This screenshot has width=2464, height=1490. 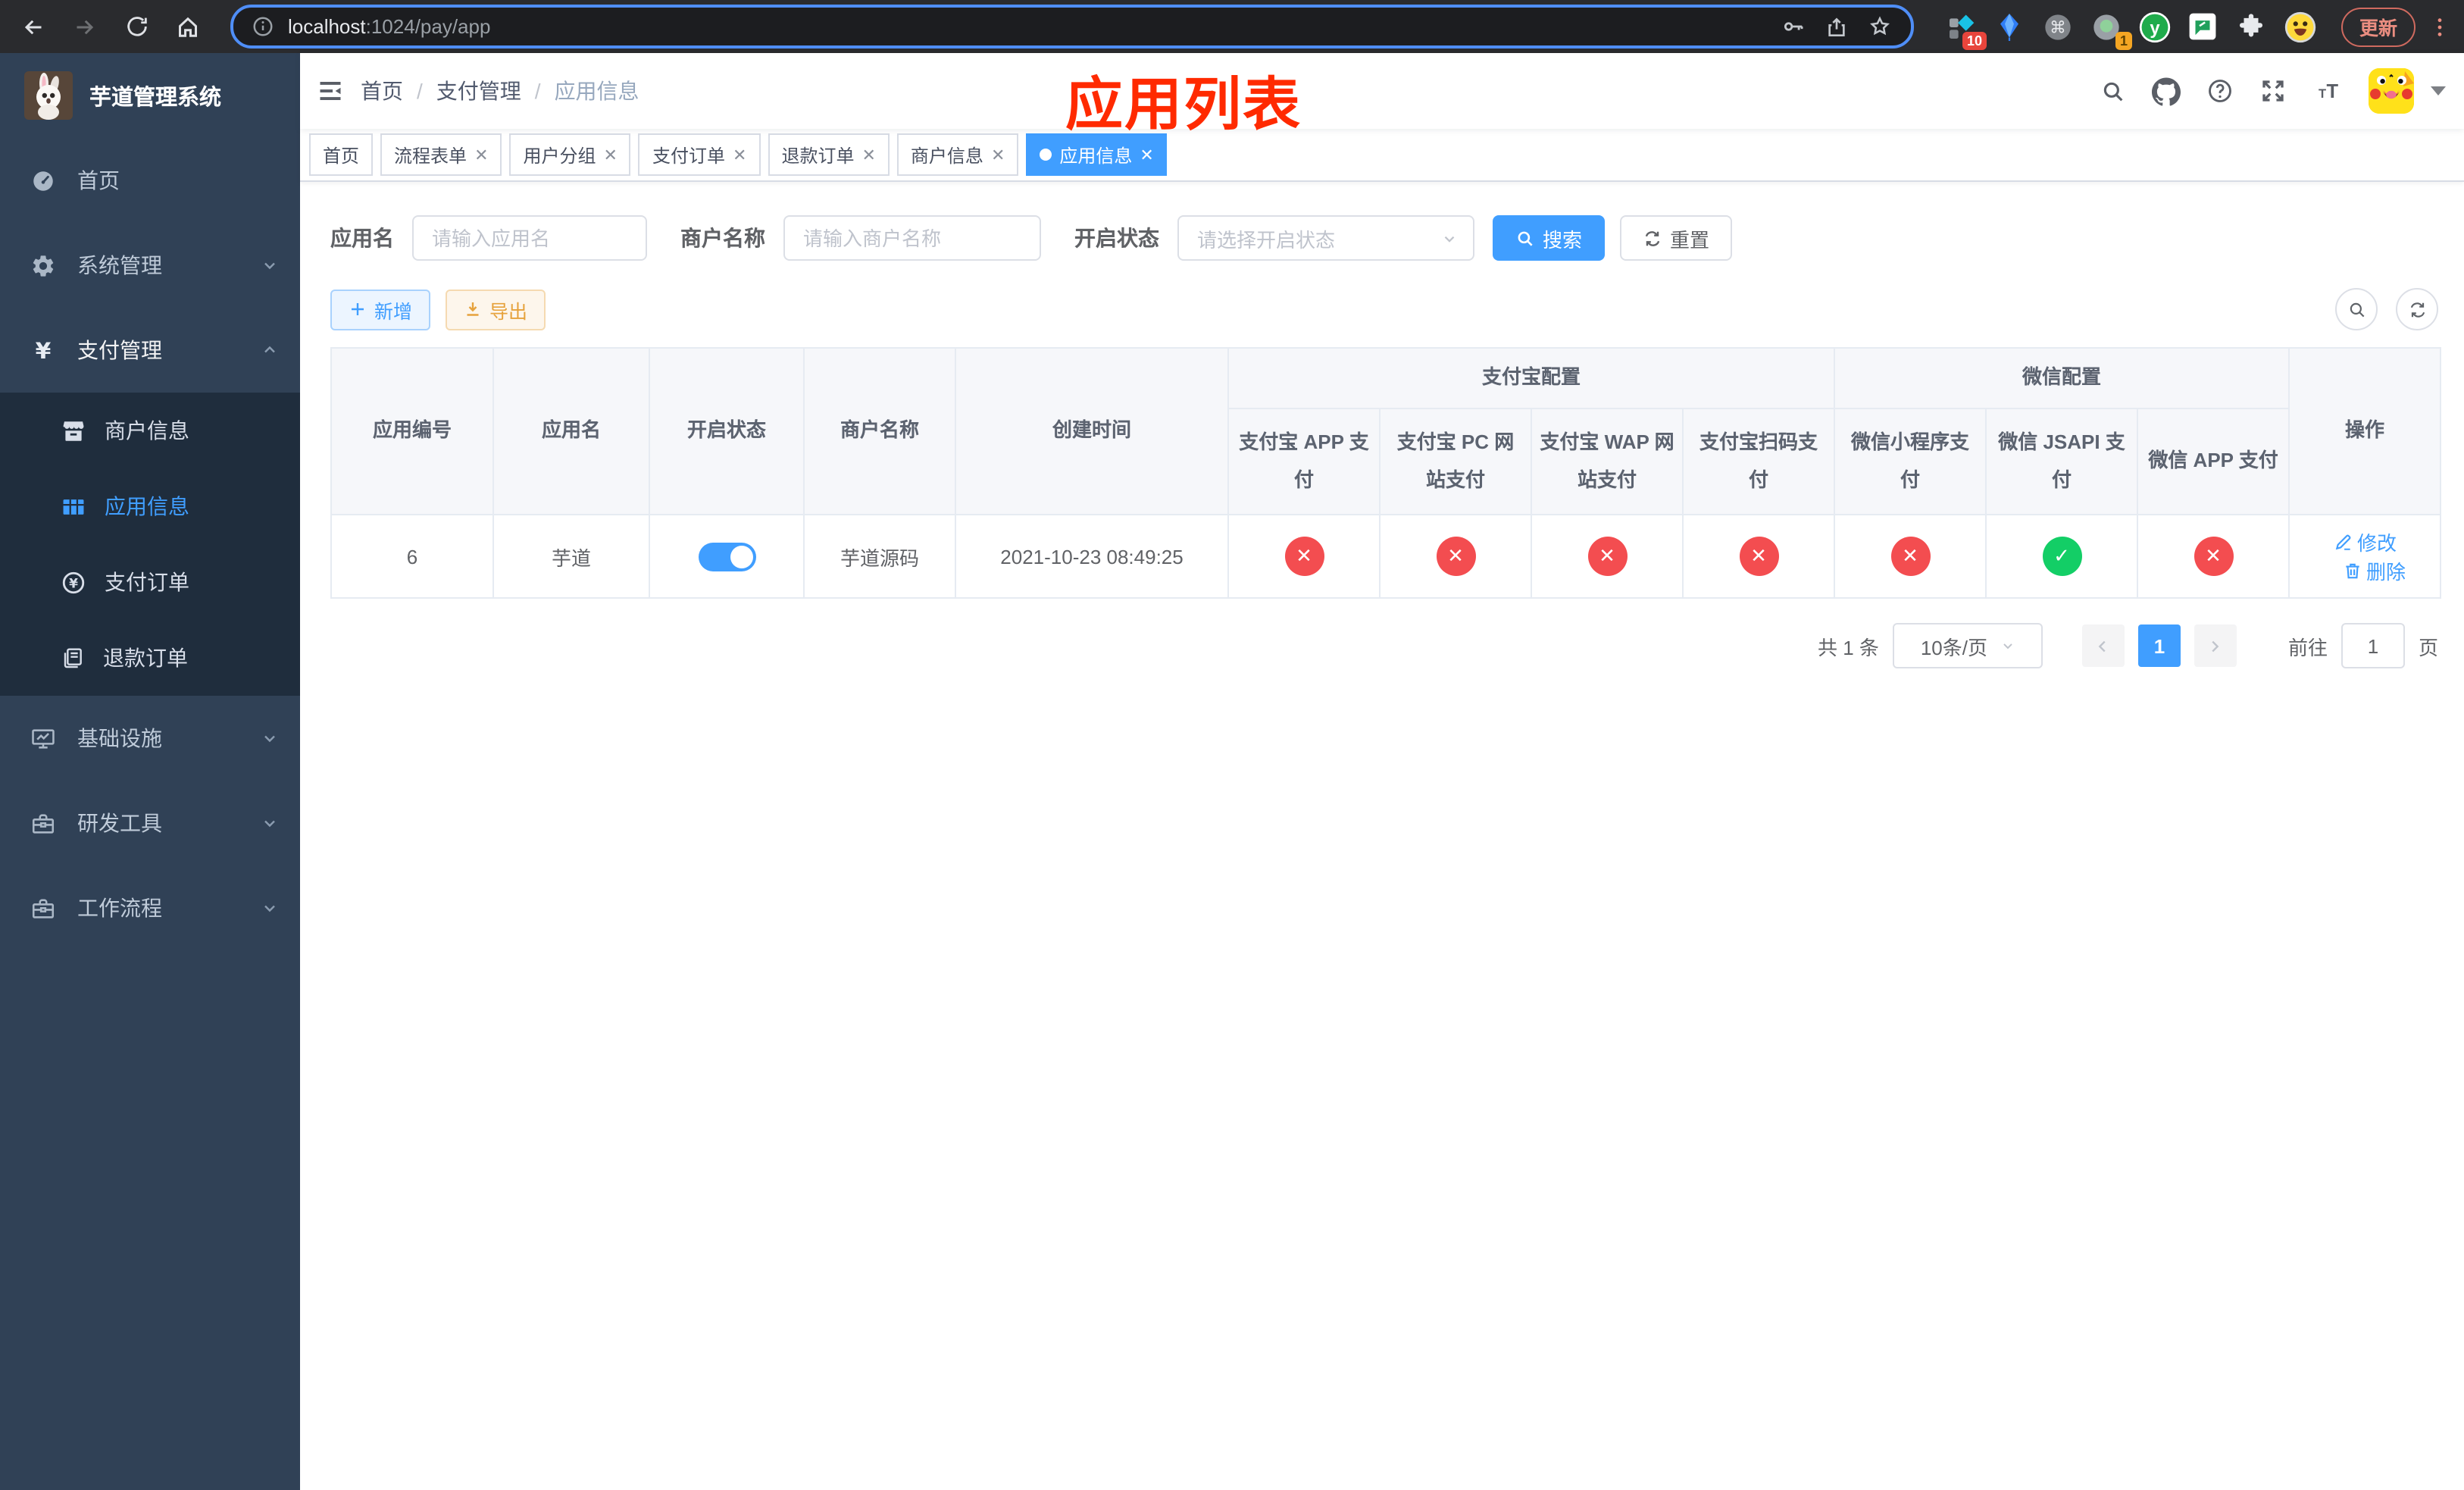 I want to click on address-bar: localhost:1024/pay/app, so click(x=1072, y=27).